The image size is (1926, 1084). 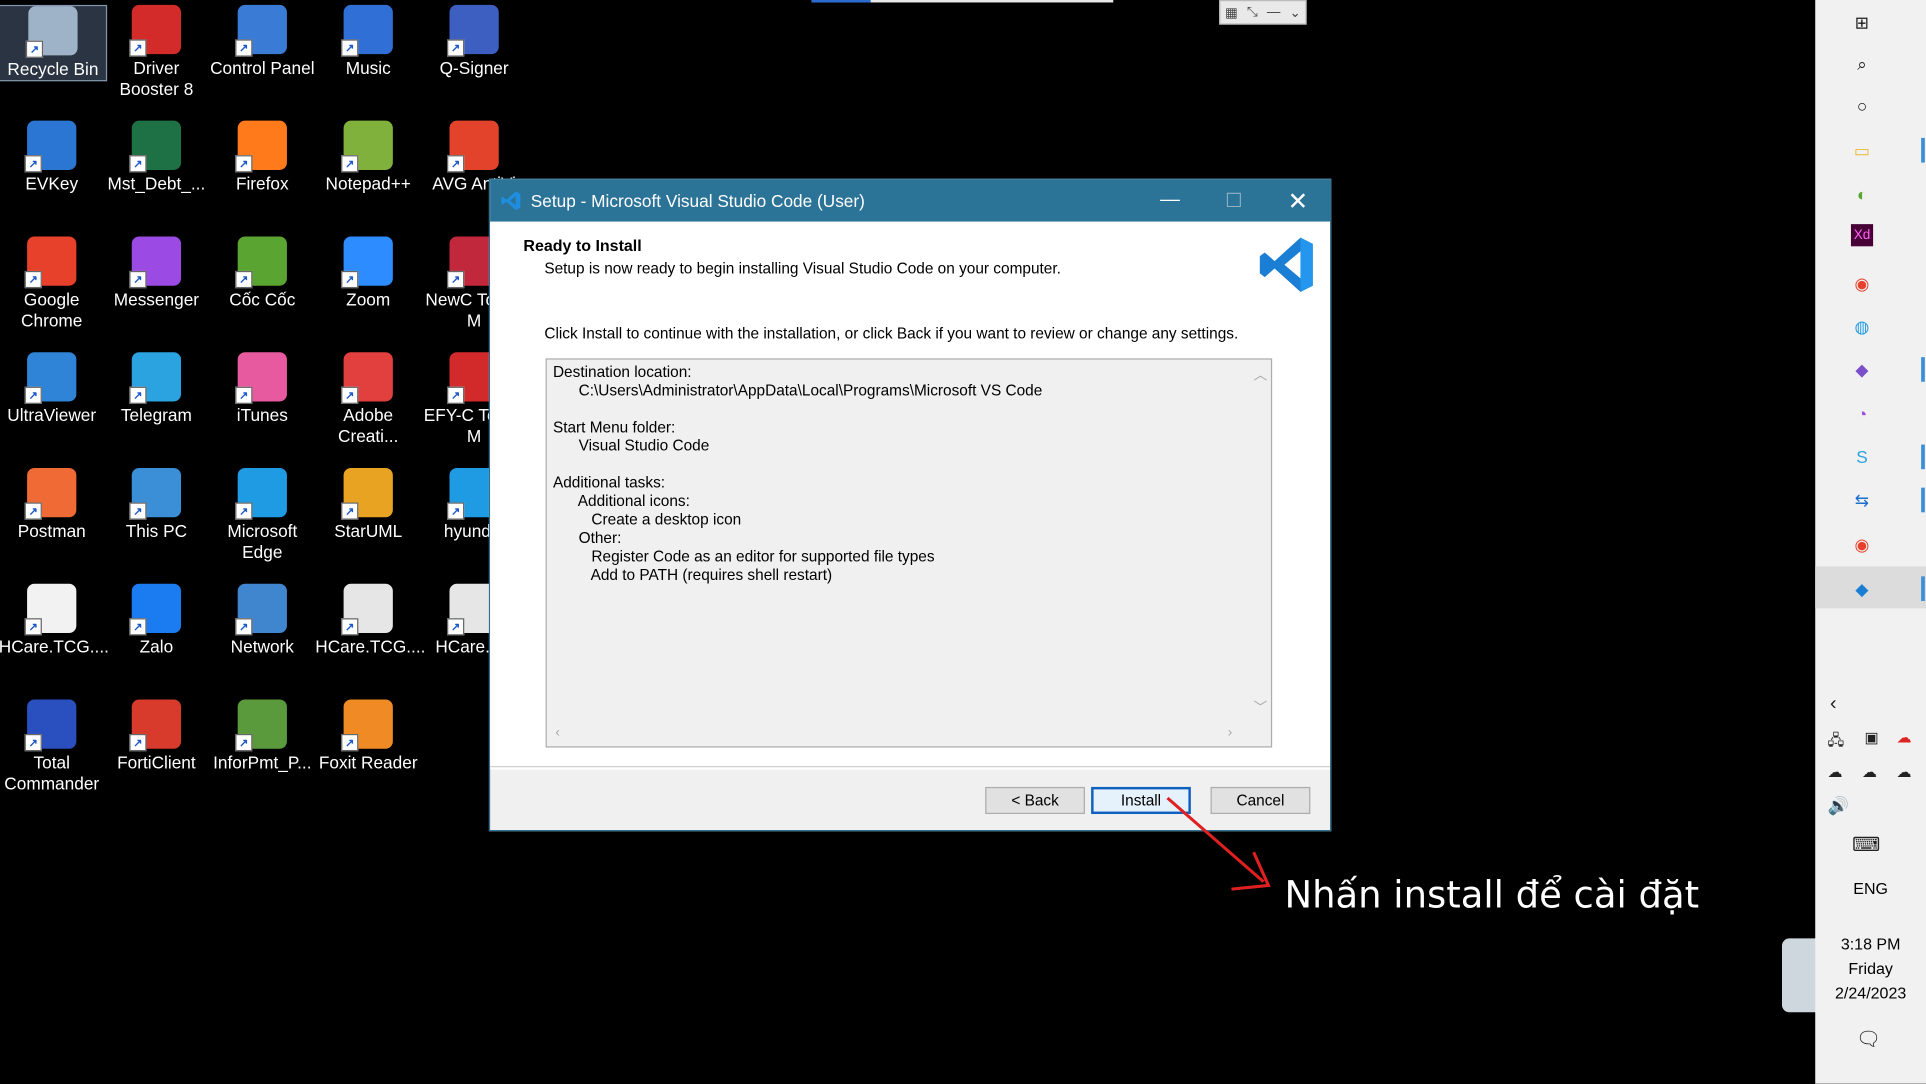 What do you see at coordinates (1862, 370) in the screenshot?
I see `visual-studio-icon: ◆` at bounding box center [1862, 370].